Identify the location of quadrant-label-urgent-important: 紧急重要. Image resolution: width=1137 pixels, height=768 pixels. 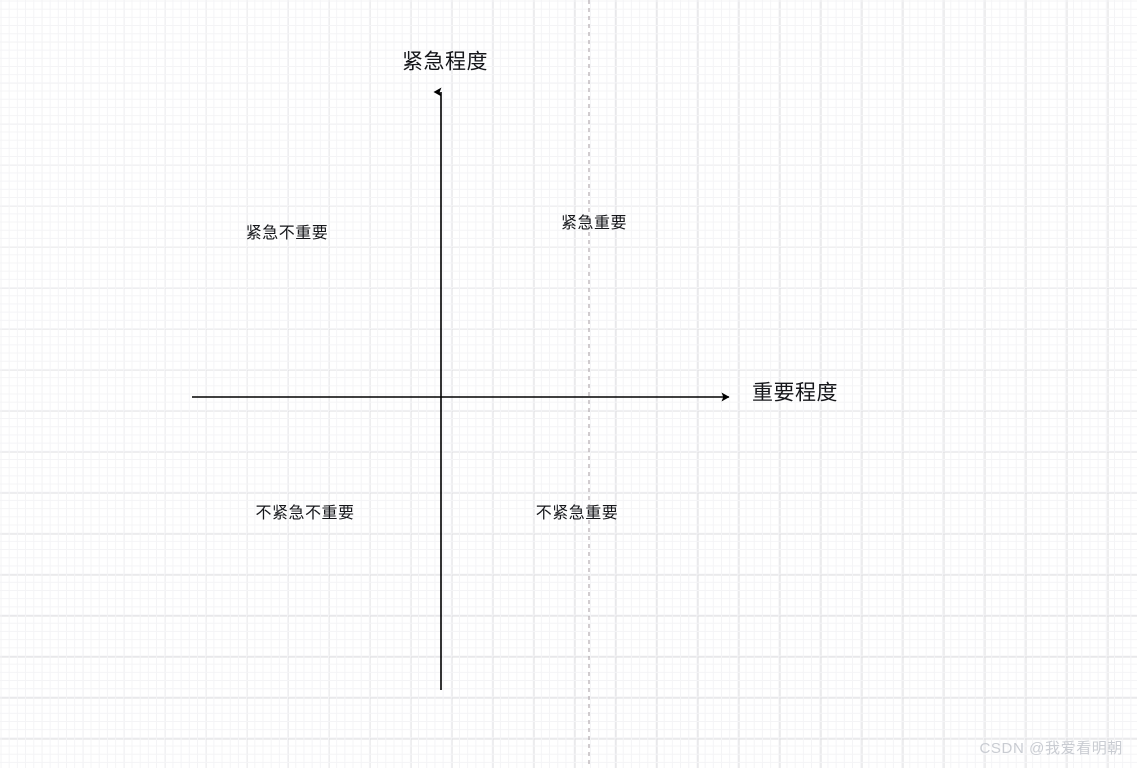
(594, 223).